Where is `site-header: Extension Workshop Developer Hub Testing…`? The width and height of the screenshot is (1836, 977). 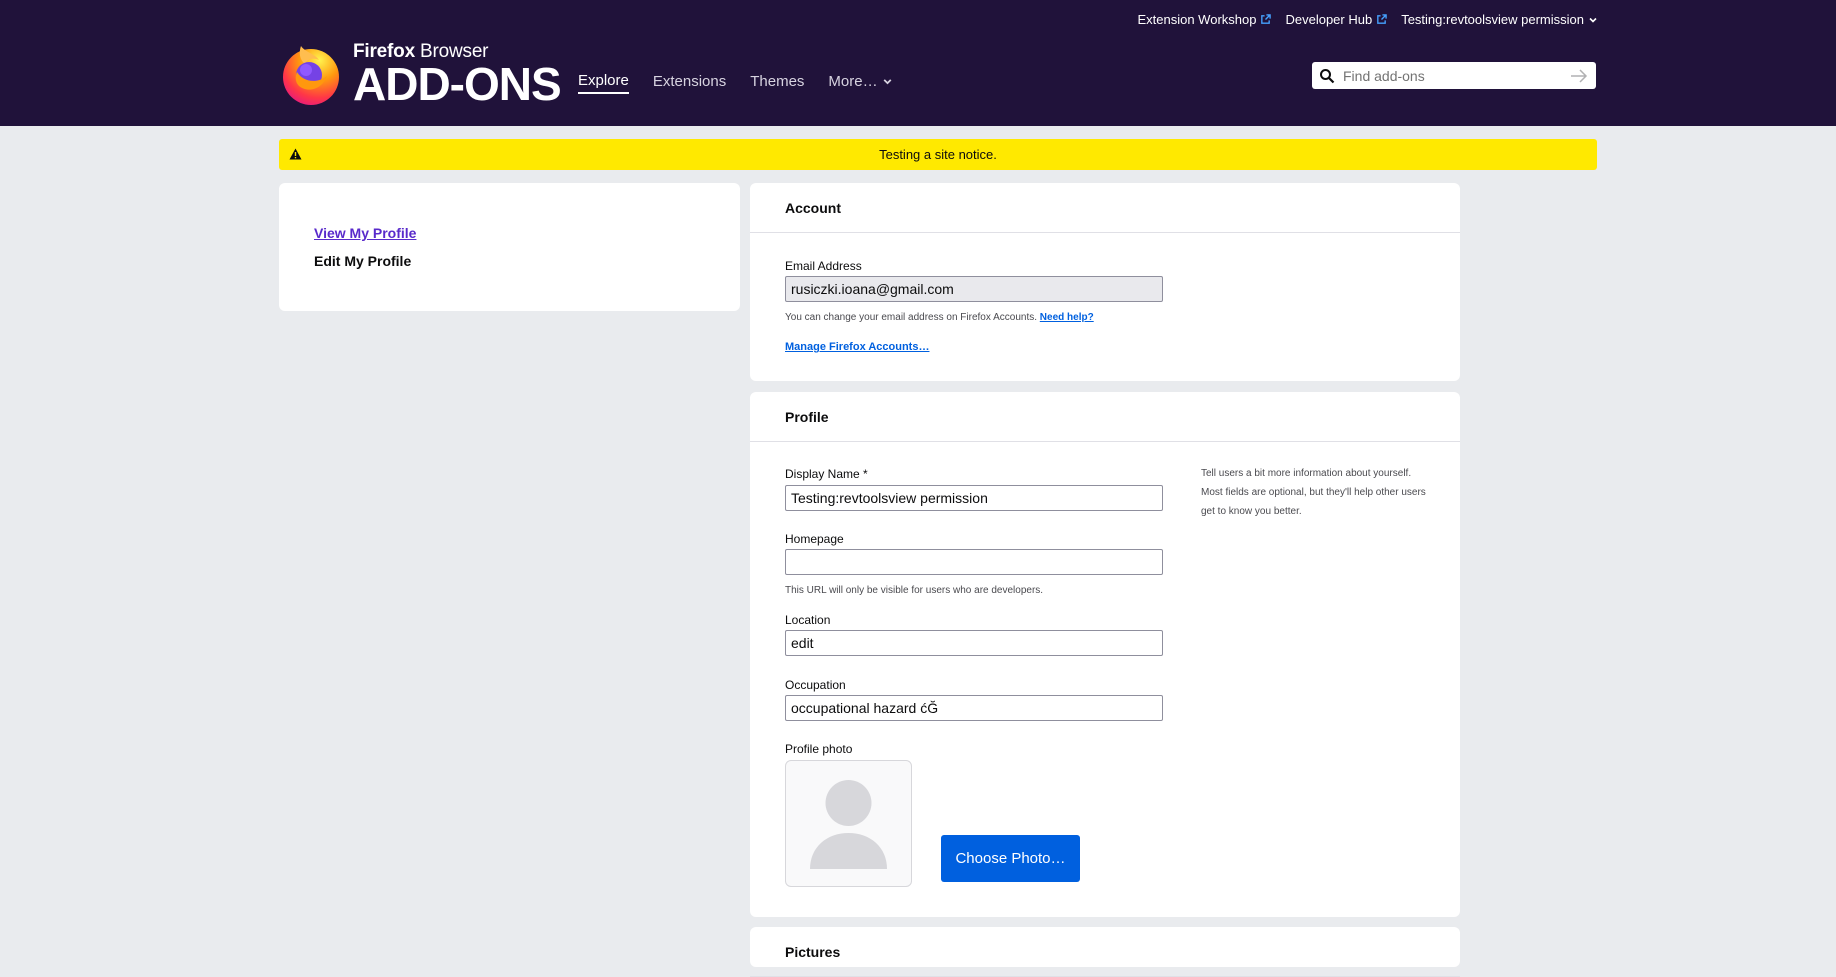 site-header: Extension Workshop Developer Hub Testing… is located at coordinates (918, 63).